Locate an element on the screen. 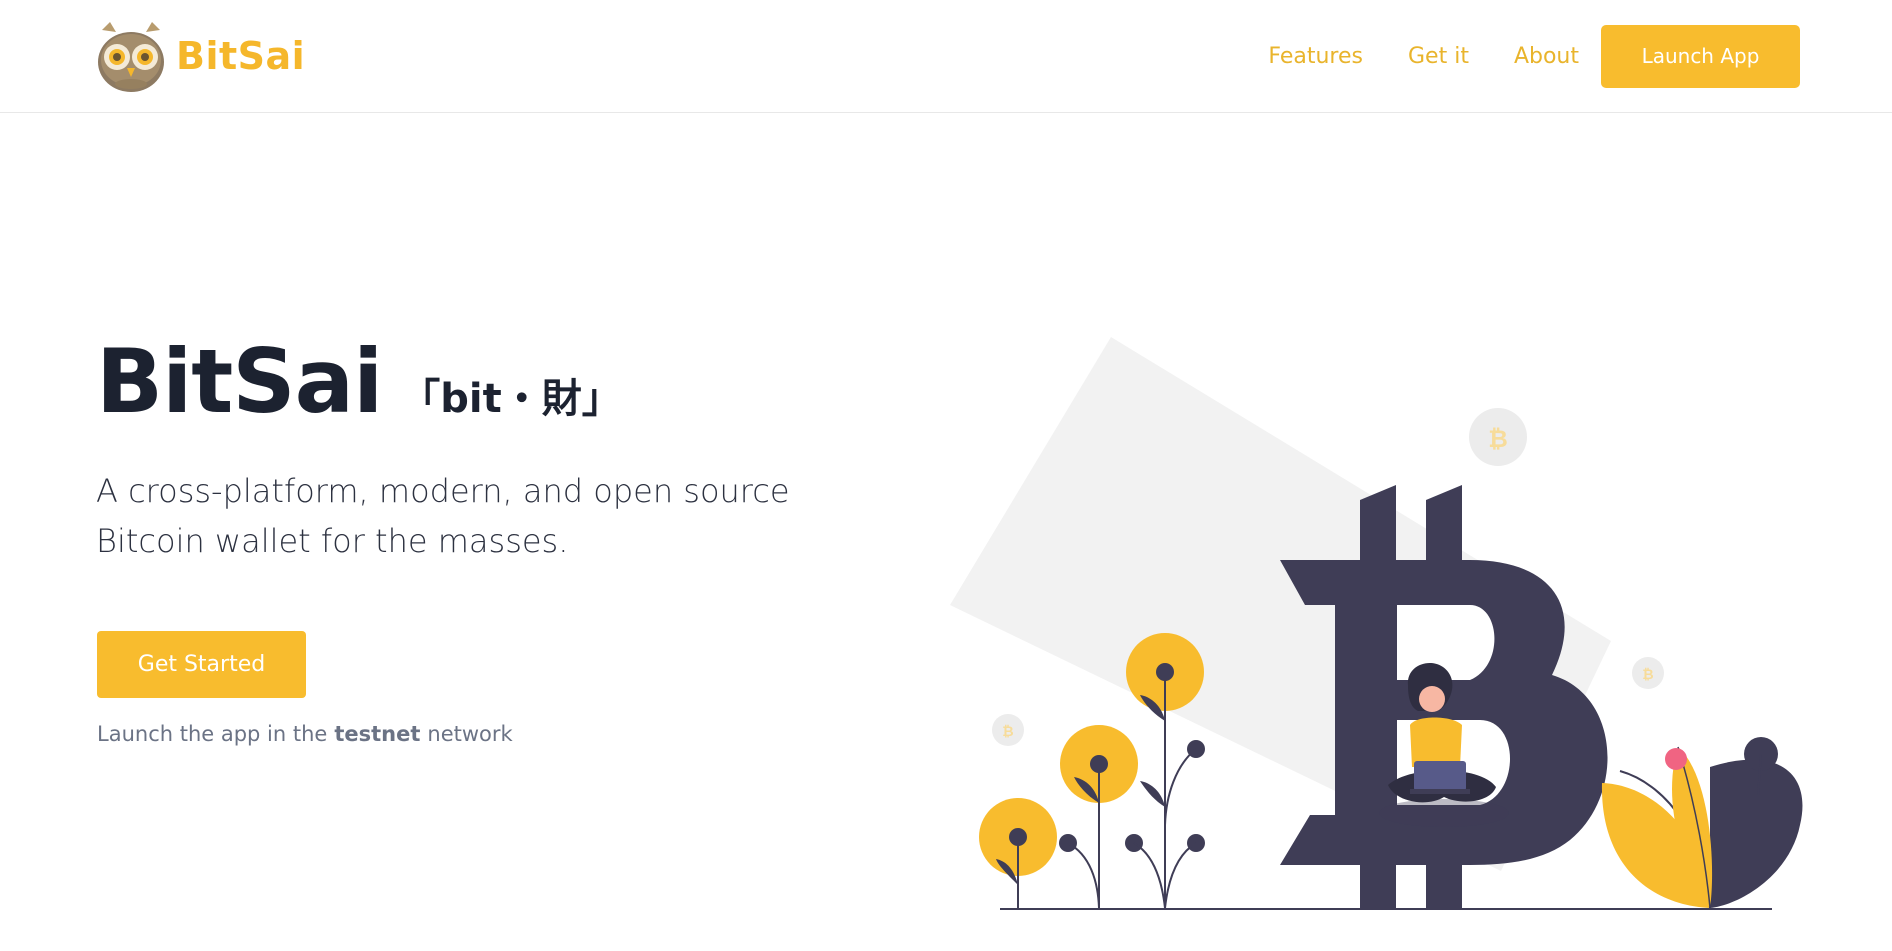  site-header: BitSai Features Get it About Launch App is located at coordinates (946, 56).